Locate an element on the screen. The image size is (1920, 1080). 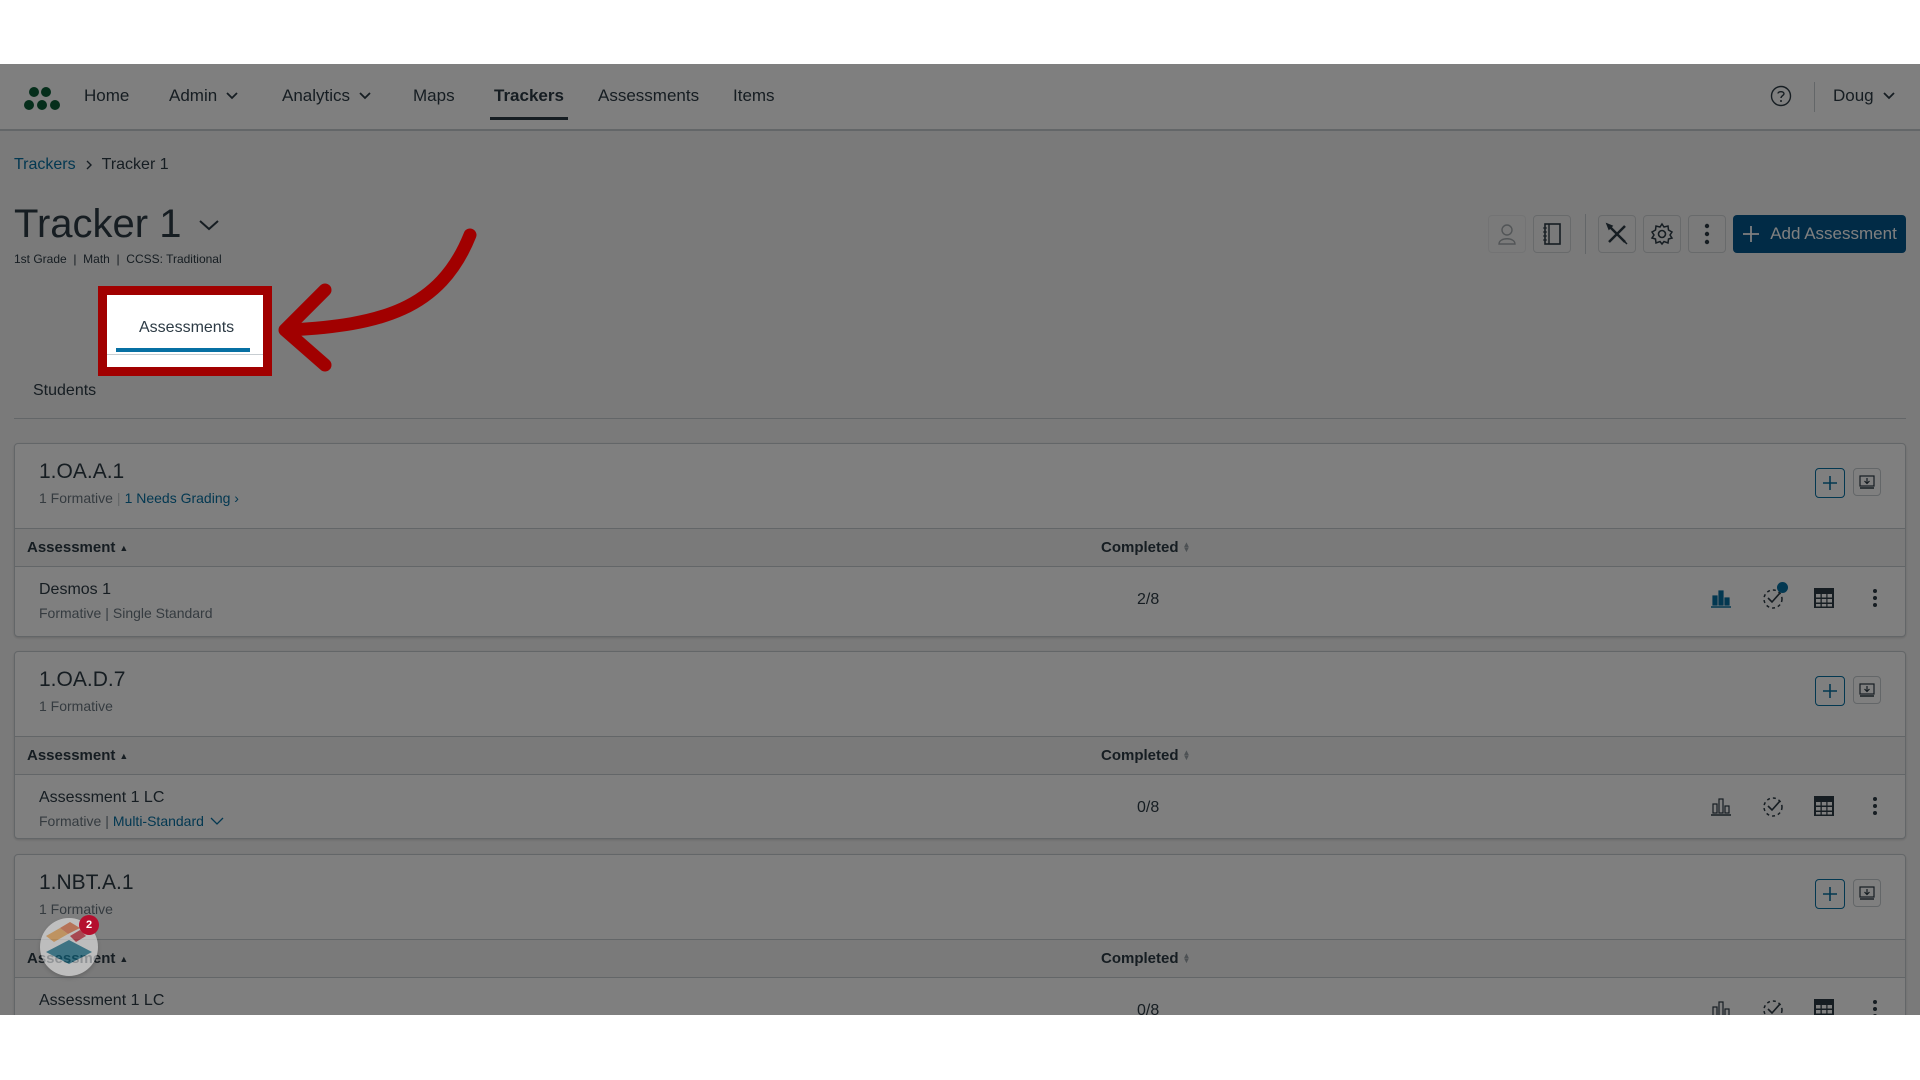
highlight-content: Assessments is located at coordinates (185, 331).